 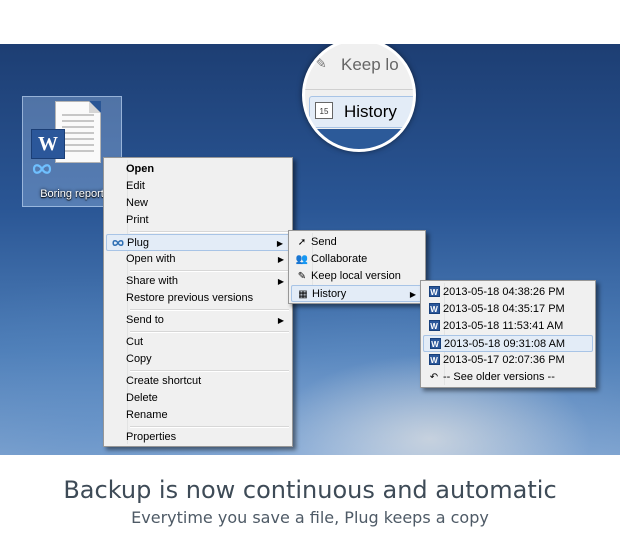 I want to click on menu-item-share-with-label: Share with, so click(x=152, y=281).